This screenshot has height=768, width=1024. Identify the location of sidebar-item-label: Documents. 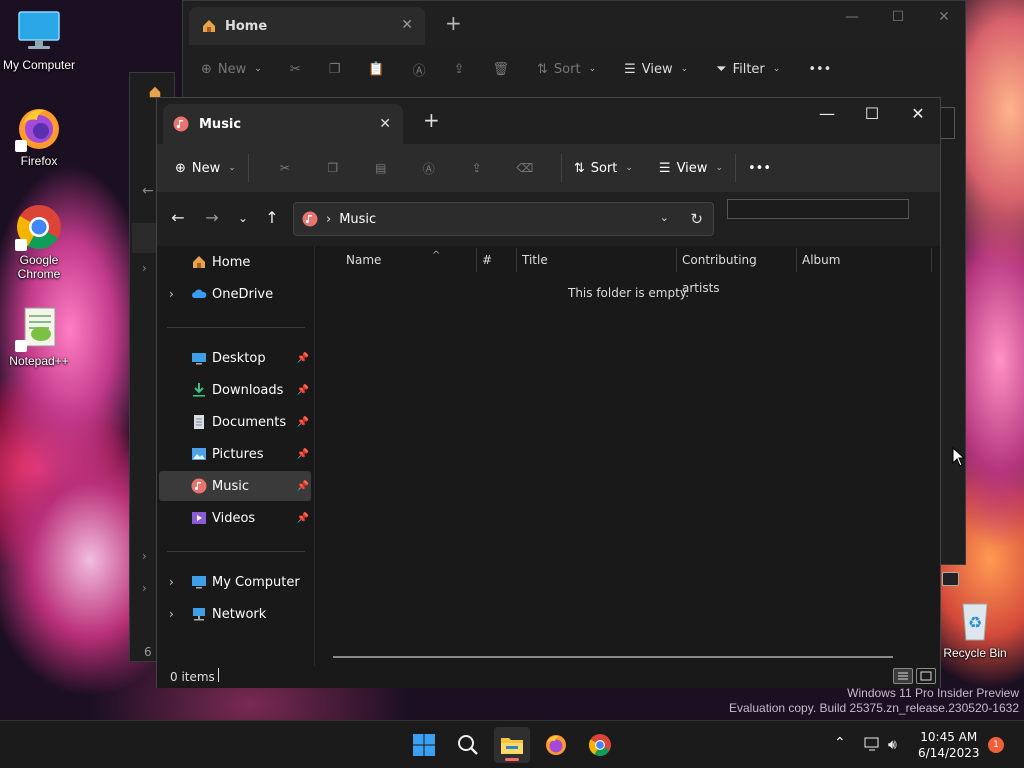
(249, 422).